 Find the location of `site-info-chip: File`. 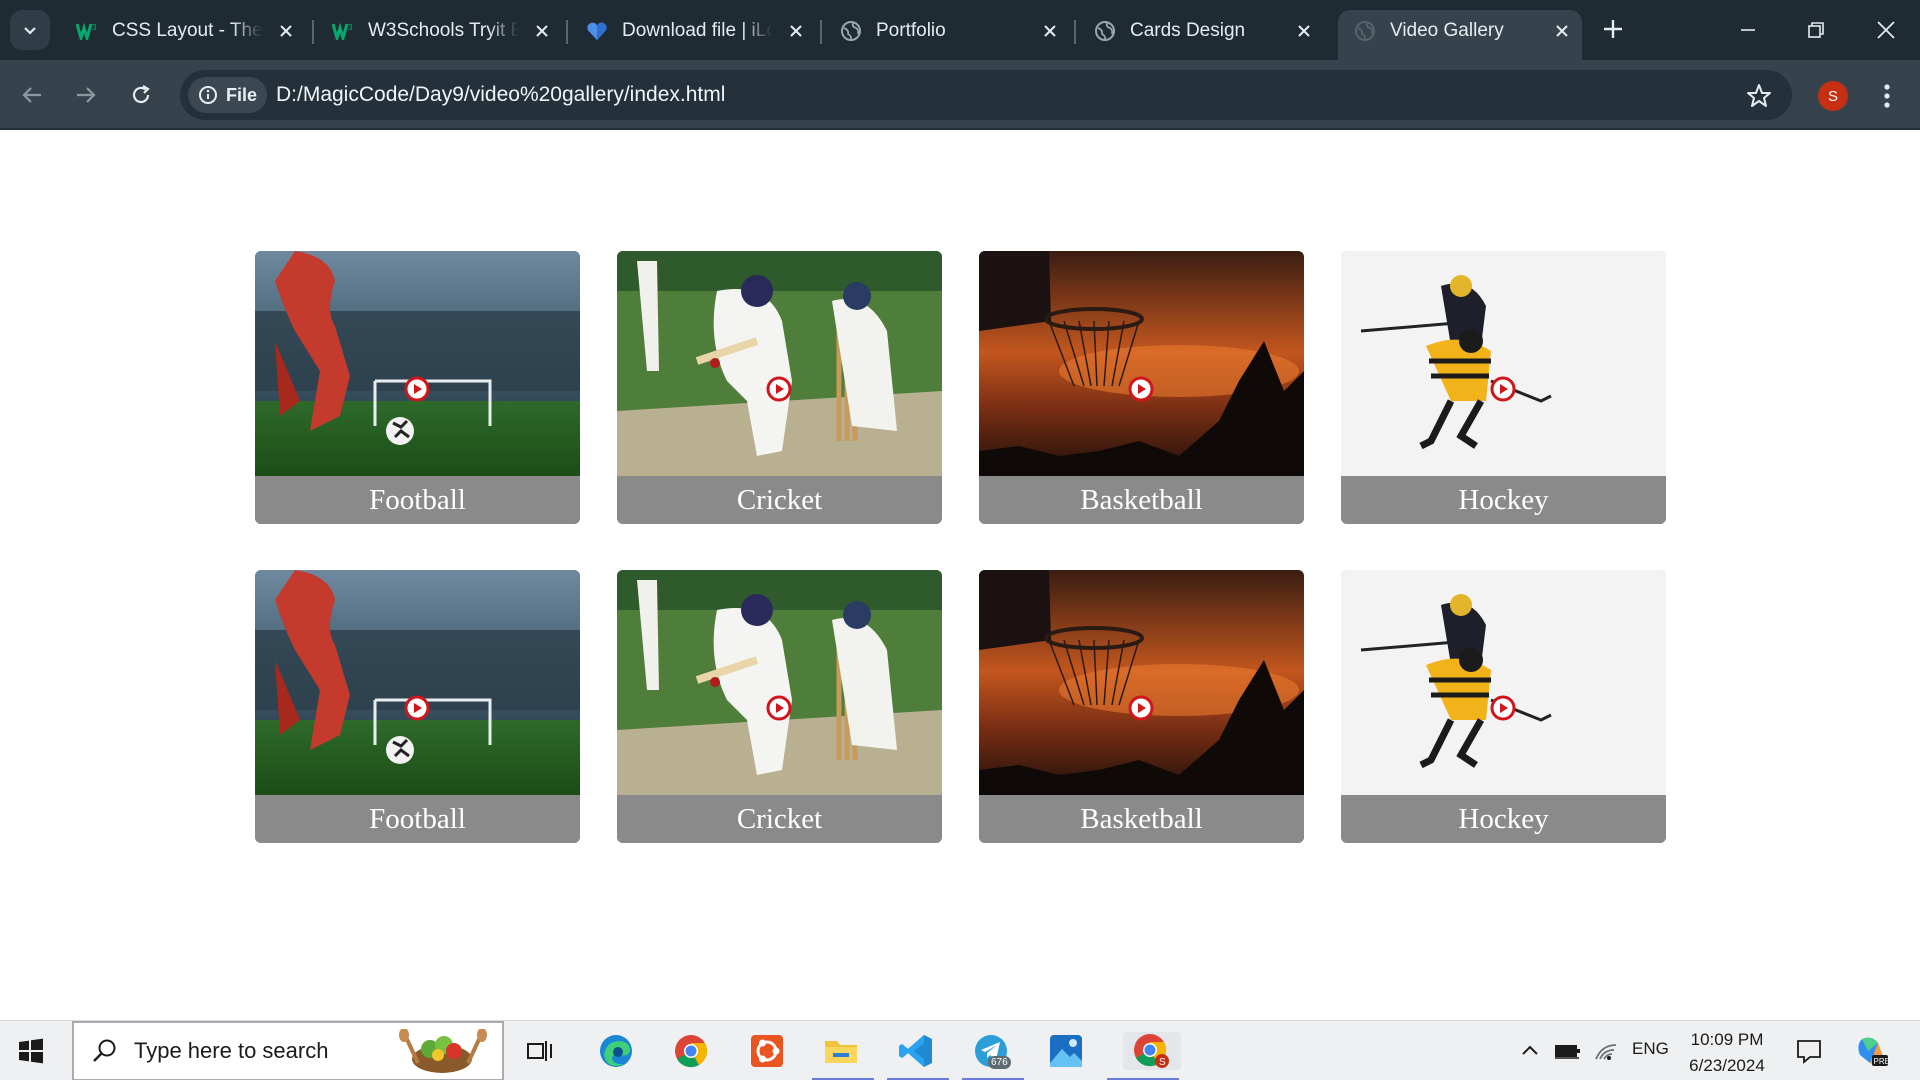

site-info-chip: File is located at coordinates (228, 95).